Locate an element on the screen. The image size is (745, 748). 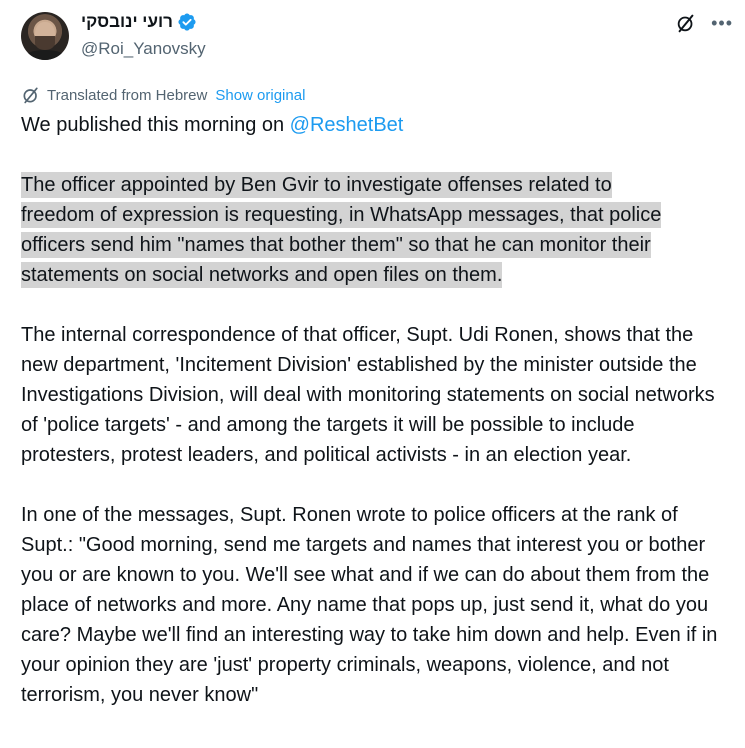
avatar is located at coordinates (45, 36).